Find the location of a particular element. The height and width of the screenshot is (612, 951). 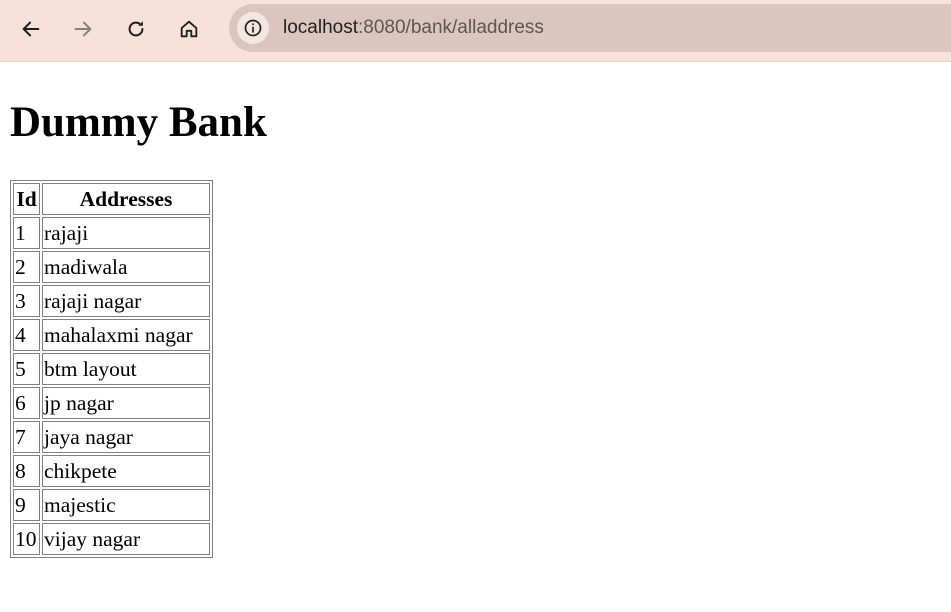

url-text: localhost:8080/bank/alladdress is located at coordinates (413, 28).